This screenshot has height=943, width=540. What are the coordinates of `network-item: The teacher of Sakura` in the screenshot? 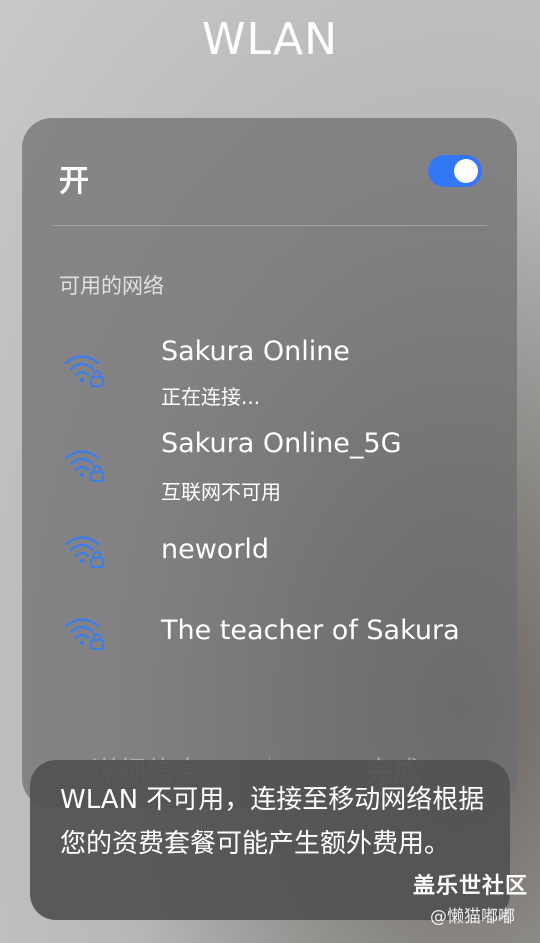 It's located at (269, 640).